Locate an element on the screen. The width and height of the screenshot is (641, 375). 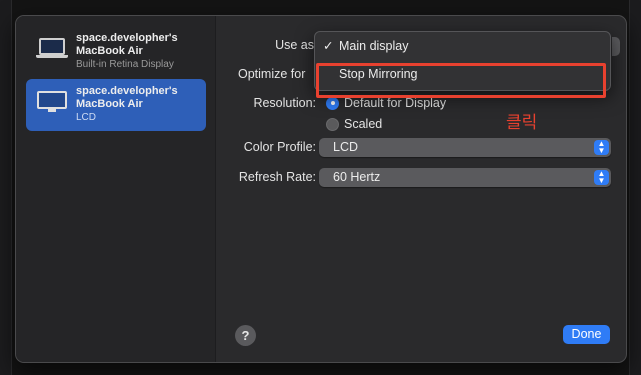
refresh-rate-label: Refresh Rate: is located at coordinates (277, 177).